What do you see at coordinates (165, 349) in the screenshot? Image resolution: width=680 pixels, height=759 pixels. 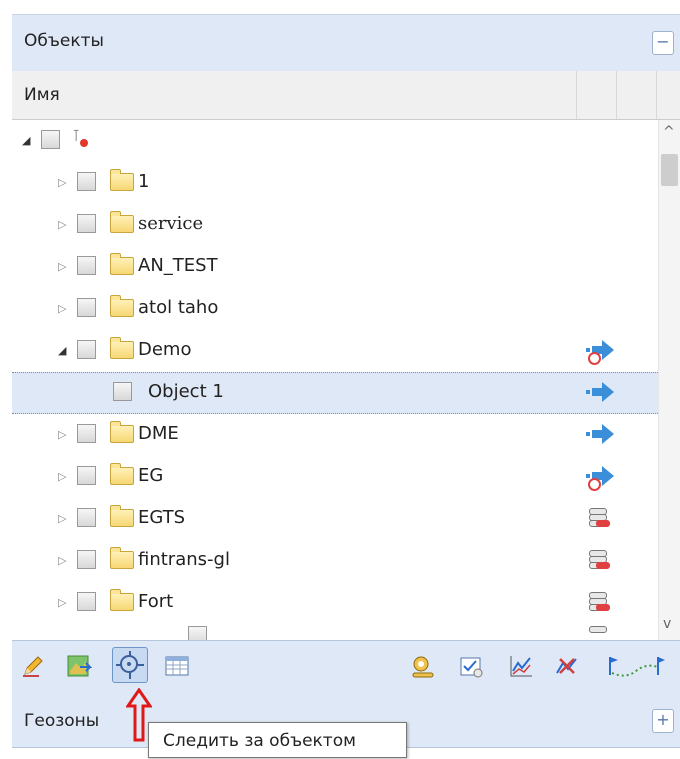 I see `tree-row-label: Demo` at bounding box center [165, 349].